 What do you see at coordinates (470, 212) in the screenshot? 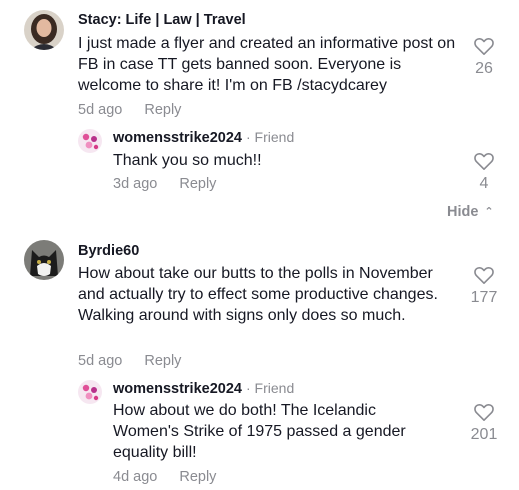
I see `hide-replies-button: Hide ⌃` at bounding box center [470, 212].